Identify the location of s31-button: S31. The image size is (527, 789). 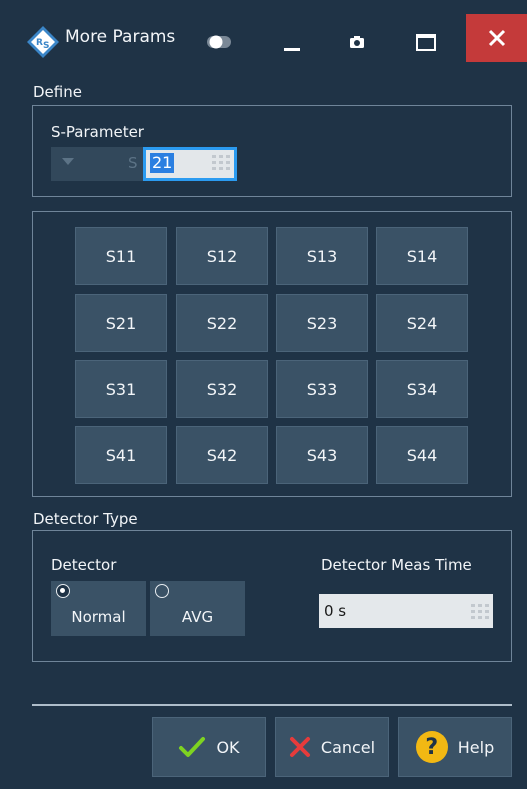
(121, 389).